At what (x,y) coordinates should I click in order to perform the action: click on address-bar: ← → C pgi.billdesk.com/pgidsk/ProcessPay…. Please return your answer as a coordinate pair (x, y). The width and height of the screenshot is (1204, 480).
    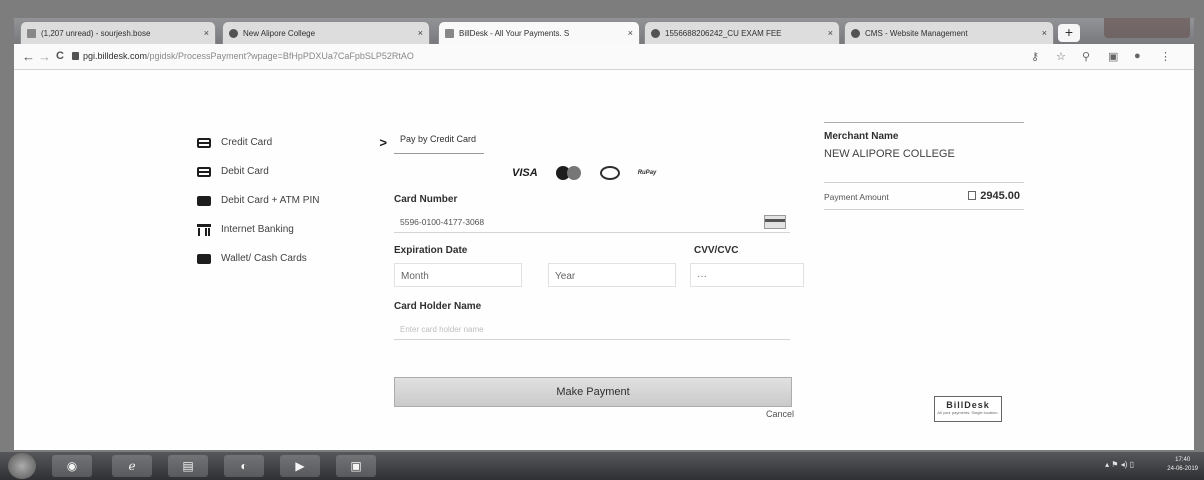
    Looking at the image, I should click on (604, 57).